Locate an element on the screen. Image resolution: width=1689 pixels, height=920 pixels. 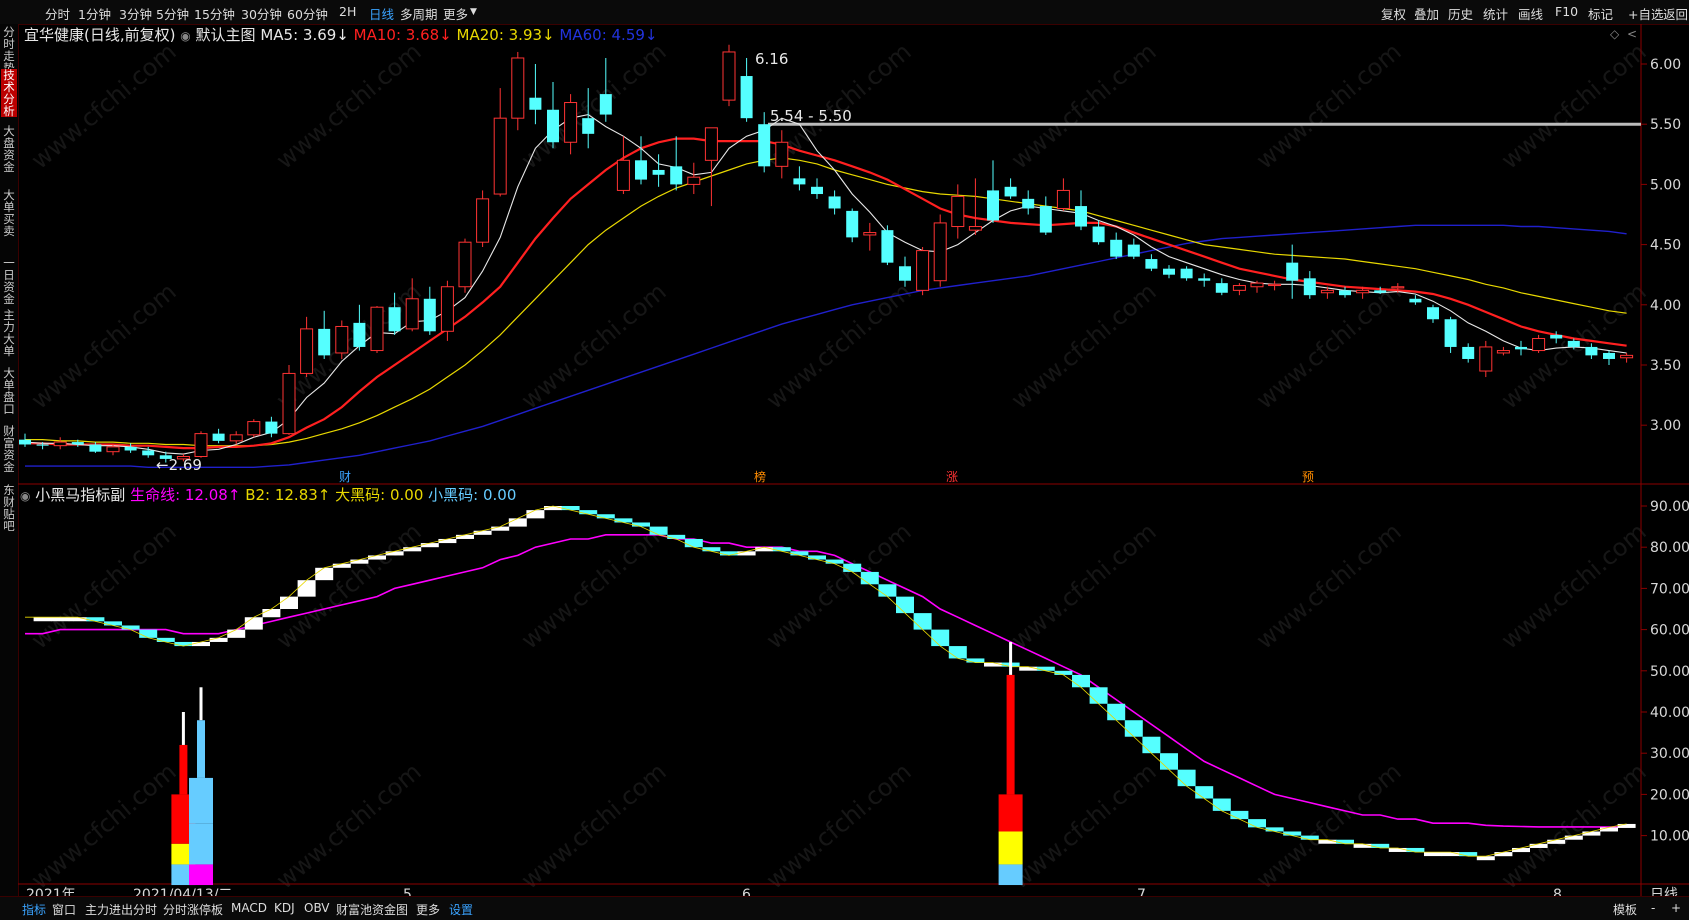
bottom-tab-3: 分时涨停板 is located at coordinates (193, 909).